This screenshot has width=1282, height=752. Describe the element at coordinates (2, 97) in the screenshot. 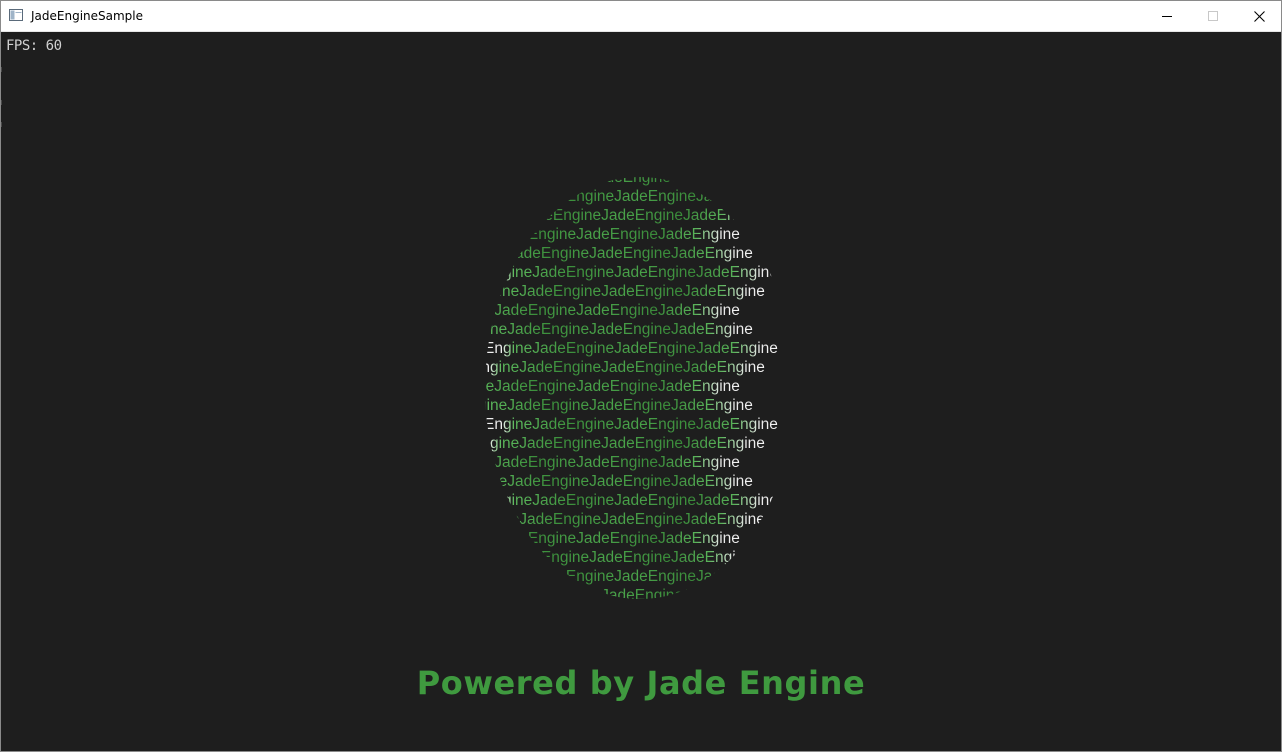

I see `left-edge-marks` at that location.